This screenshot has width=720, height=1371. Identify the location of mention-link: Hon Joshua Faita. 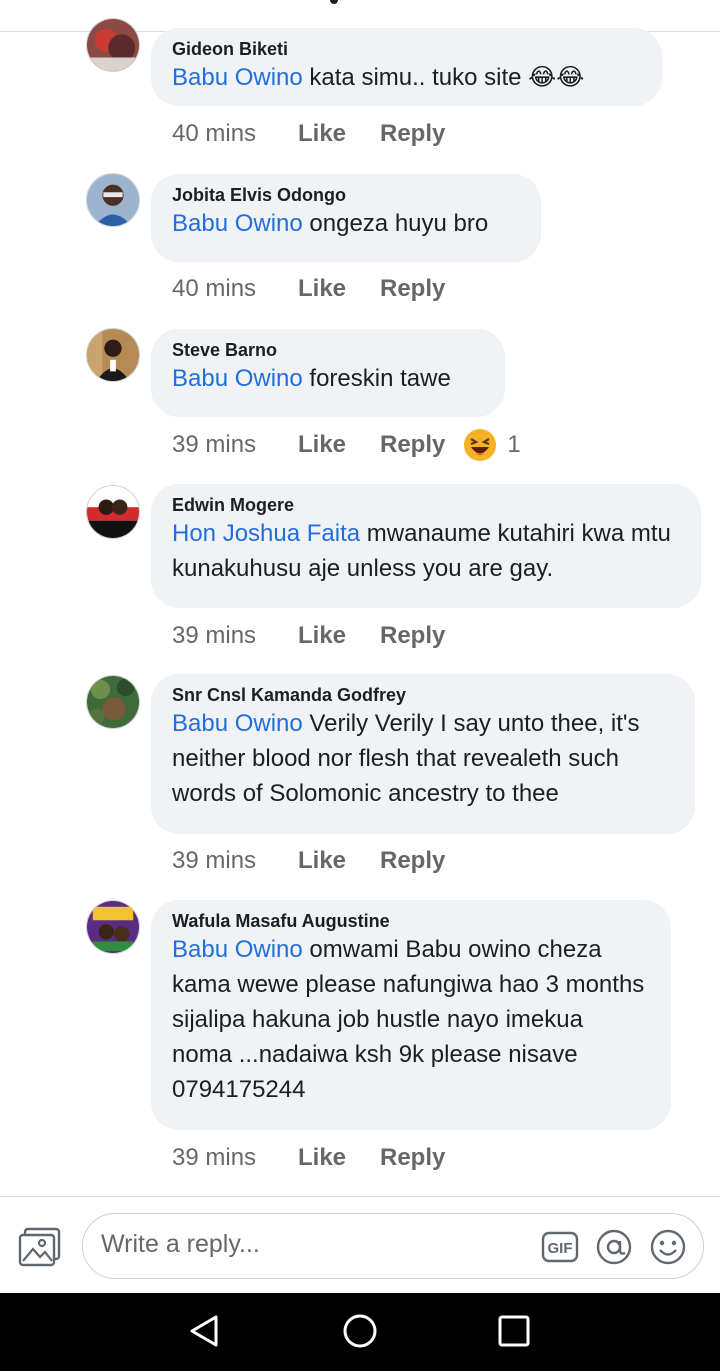
(266, 533).